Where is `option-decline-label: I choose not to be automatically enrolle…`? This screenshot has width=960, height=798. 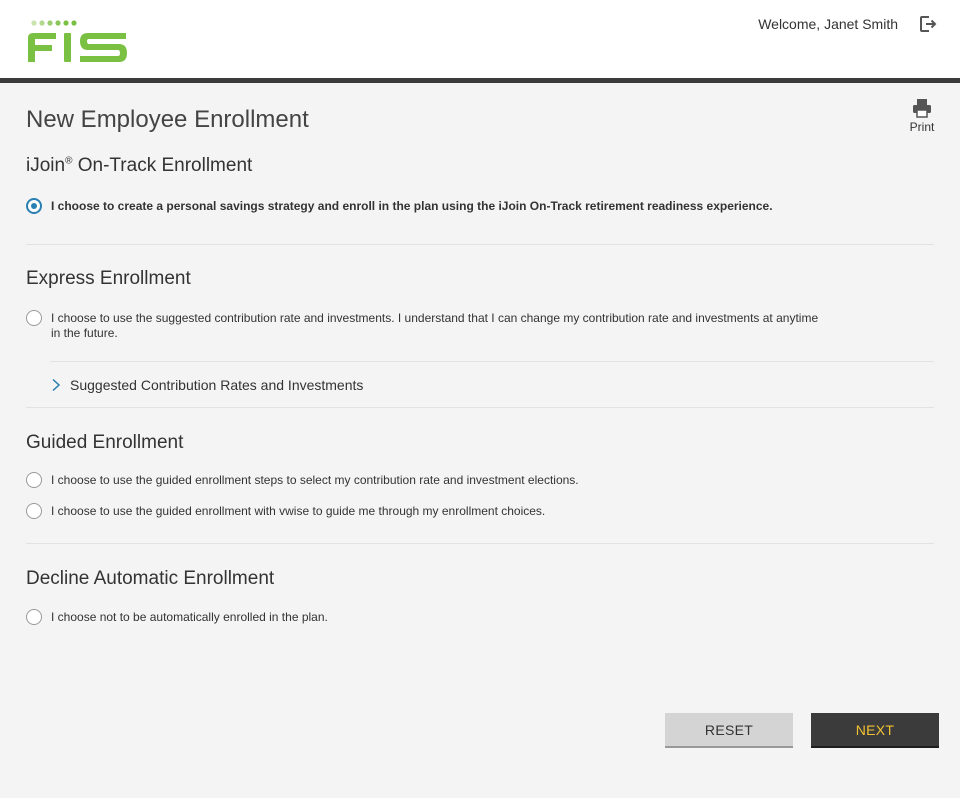 option-decline-label: I choose not to be automatically enrolle… is located at coordinates (189, 617).